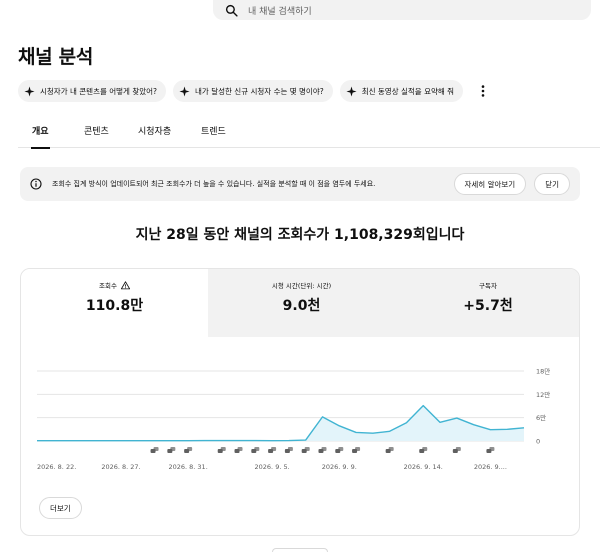 The width and height of the screenshot is (600, 552). What do you see at coordinates (280, 423) in the screenshot?
I see `views-area` at bounding box center [280, 423].